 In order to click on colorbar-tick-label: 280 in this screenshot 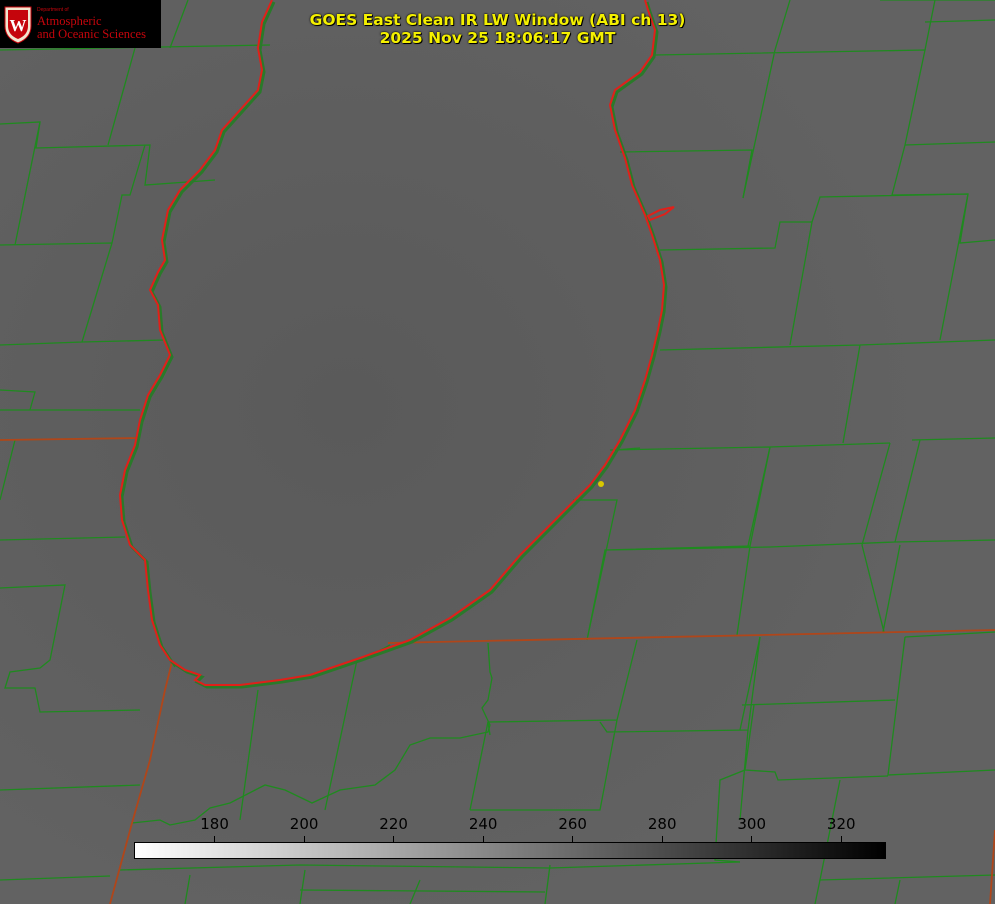, I will do `click(662, 824)`.